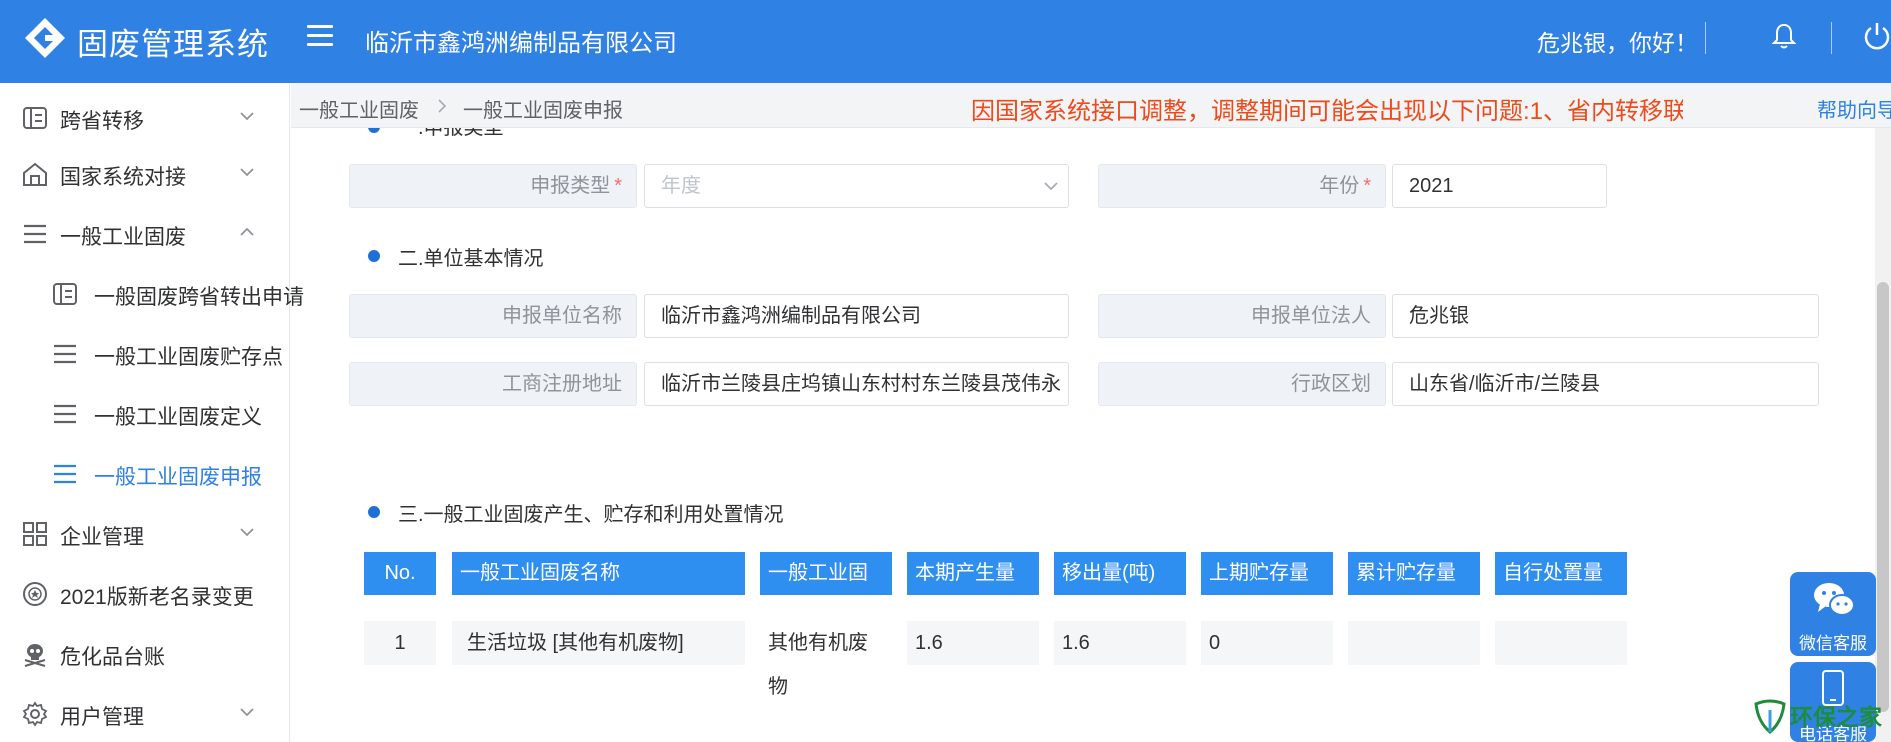  Describe the element at coordinates (102, 537) in the screenshot. I see `sidebar-item-label: 企业管理` at that location.